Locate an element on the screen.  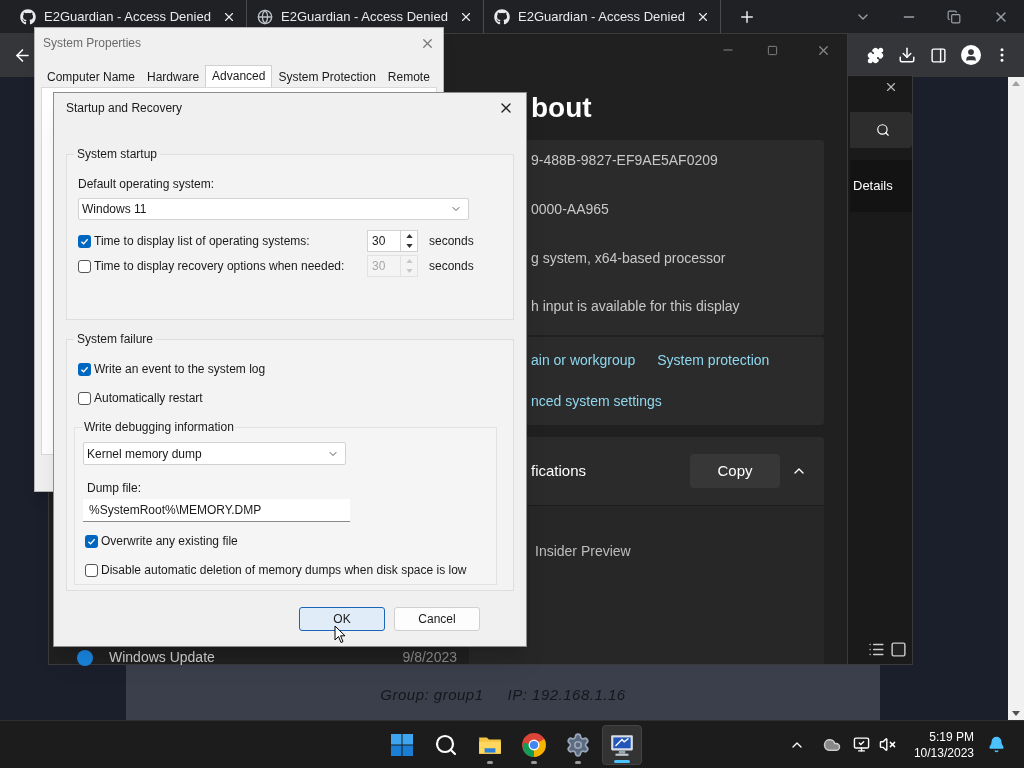
clock: 5:19 PM 10/13/2023 is located at coordinates (943, 744).